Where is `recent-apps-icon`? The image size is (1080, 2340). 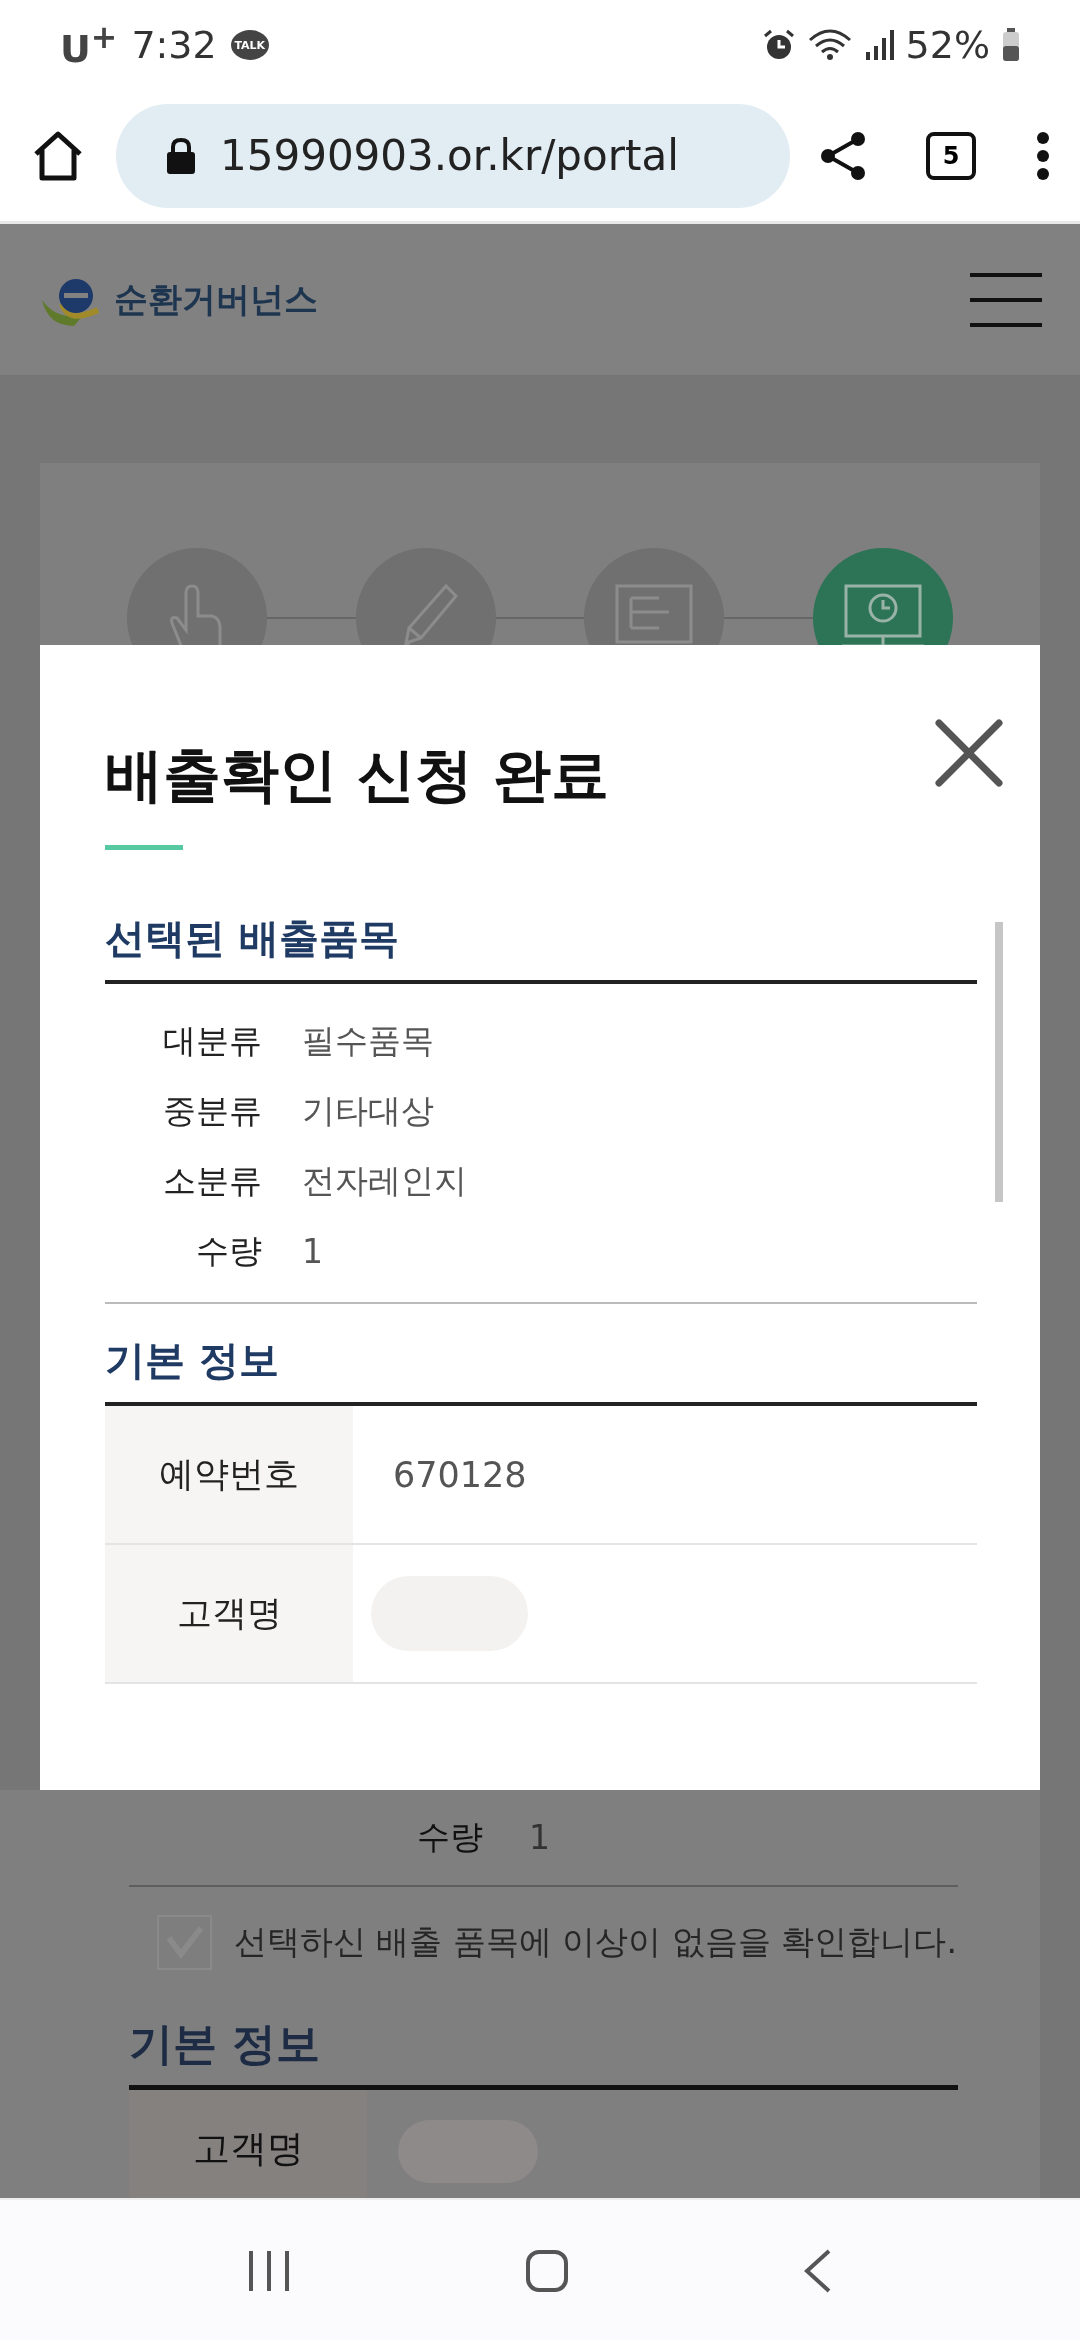 recent-apps-icon is located at coordinates (269, 2271).